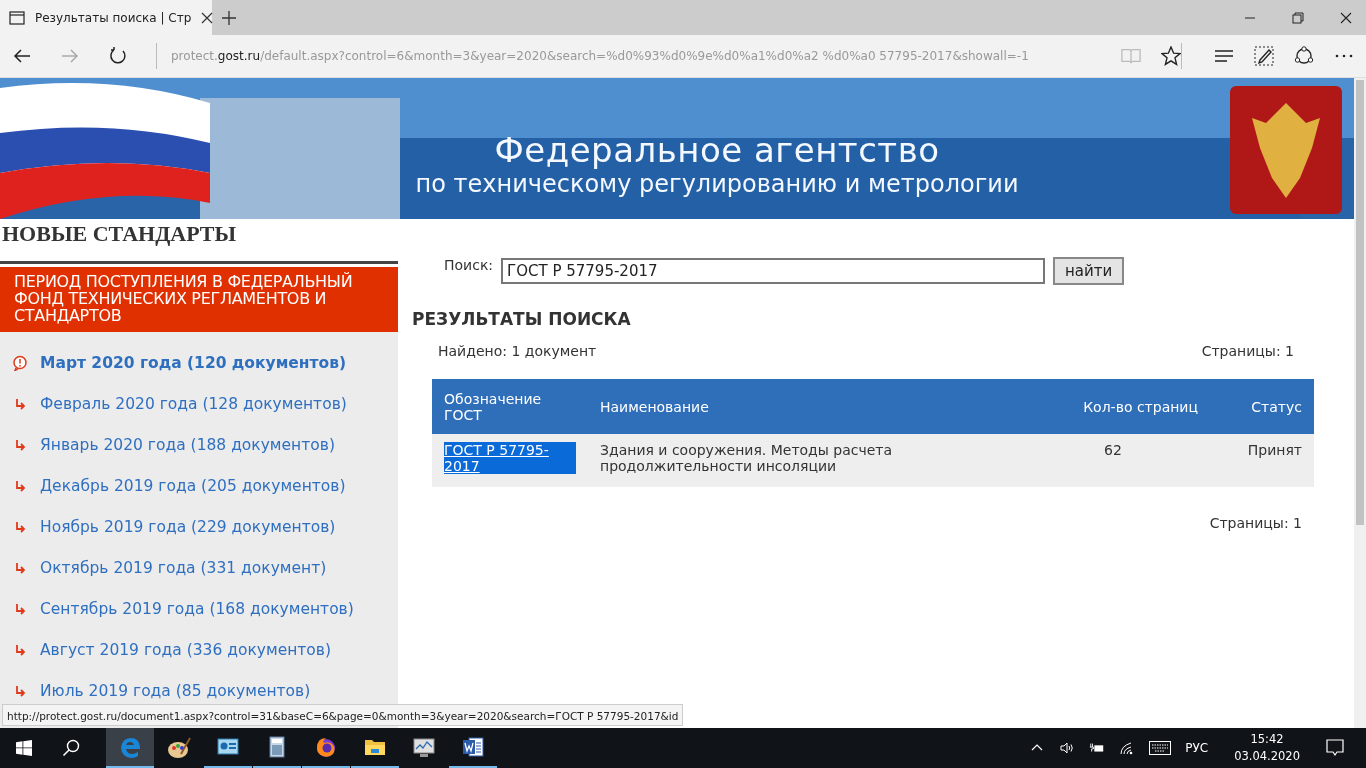 This screenshot has height=768, width=1366. What do you see at coordinates (517, 351) in the screenshot?
I see `found-count: Найдено: 1 документ` at bounding box center [517, 351].